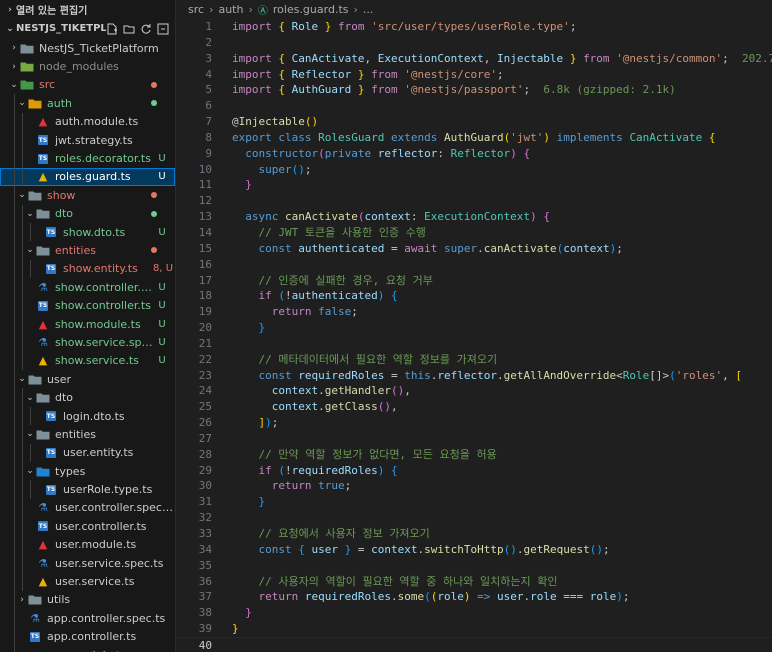  What do you see at coordinates (205, 185) in the screenshot?
I see `line-number: 11` at bounding box center [205, 185].